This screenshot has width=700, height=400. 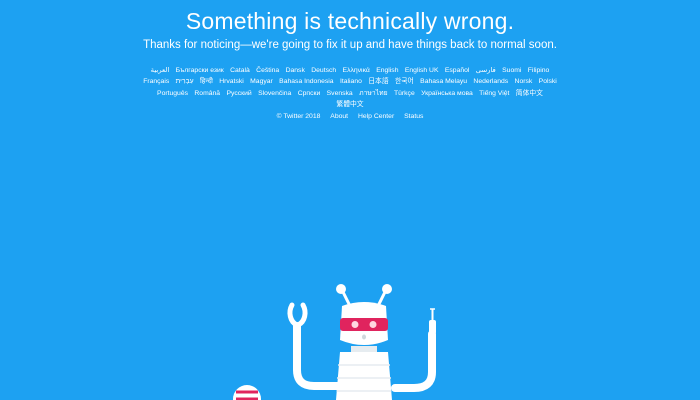 I want to click on screwdriver-icon, so click(x=432, y=321).